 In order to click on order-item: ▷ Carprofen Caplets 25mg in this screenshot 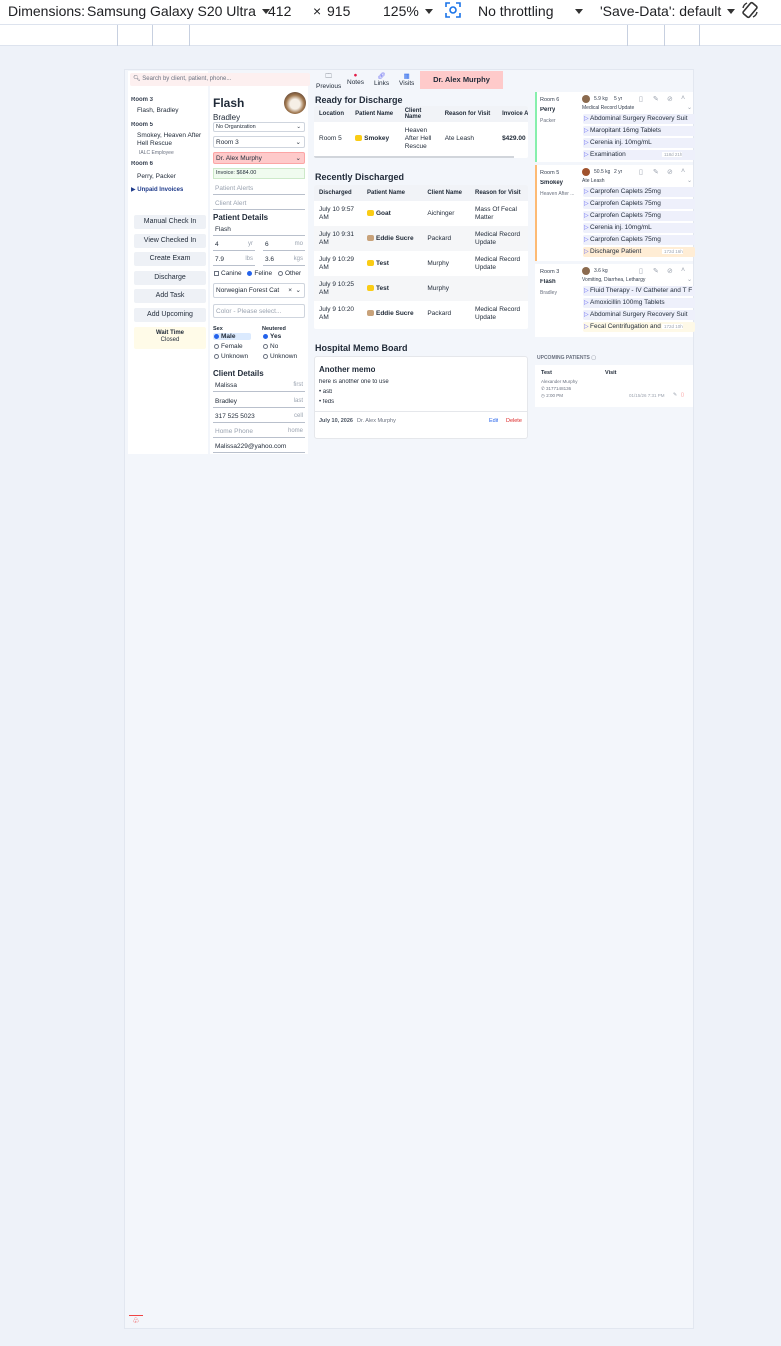, I will do `click(639, 192)`.